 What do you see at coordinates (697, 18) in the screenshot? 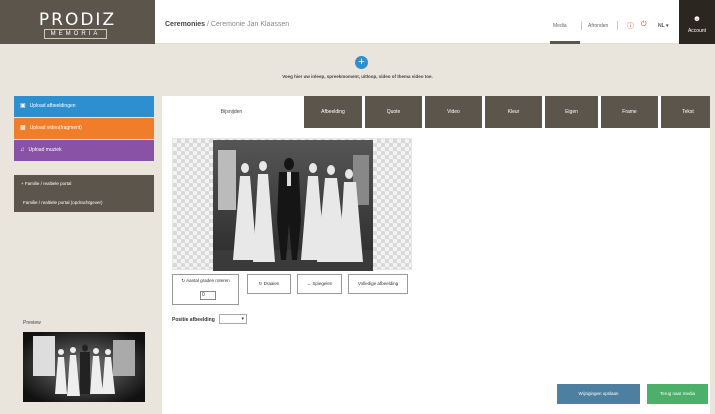
I see `user-icon: ☻` at bounding box center [697, 18].